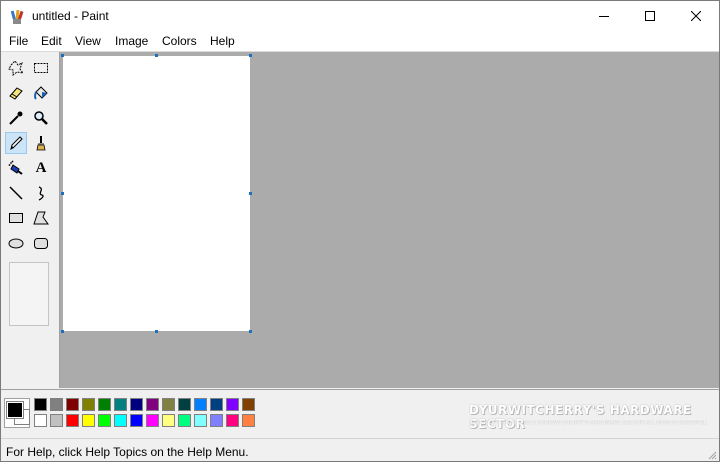  I want to click on tool-free-form-select, so click(16, 68).